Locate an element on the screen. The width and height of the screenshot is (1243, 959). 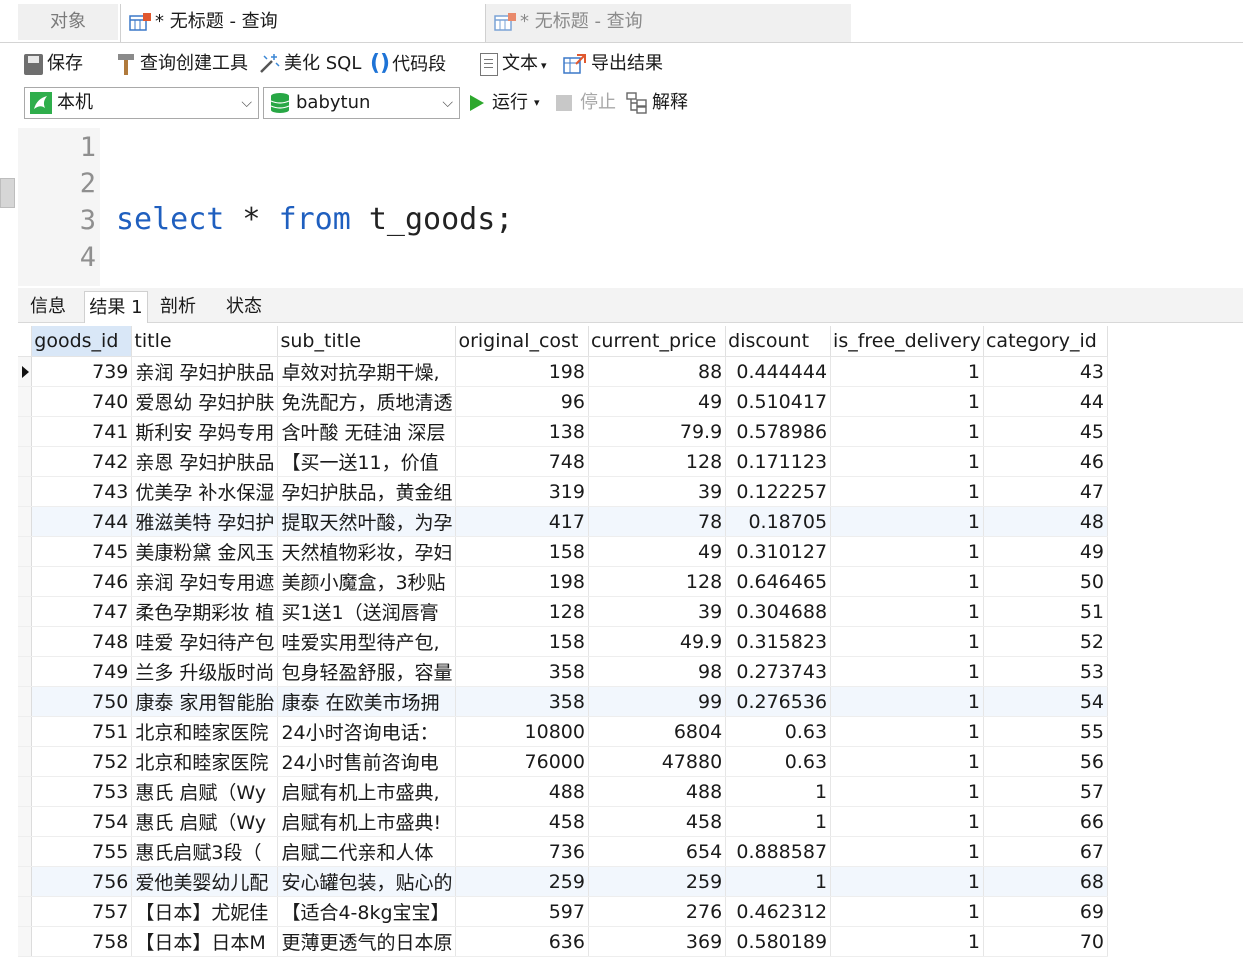
cell-sub-title: 安心罐包装，贴心的 is located at coordinates (367, 881).